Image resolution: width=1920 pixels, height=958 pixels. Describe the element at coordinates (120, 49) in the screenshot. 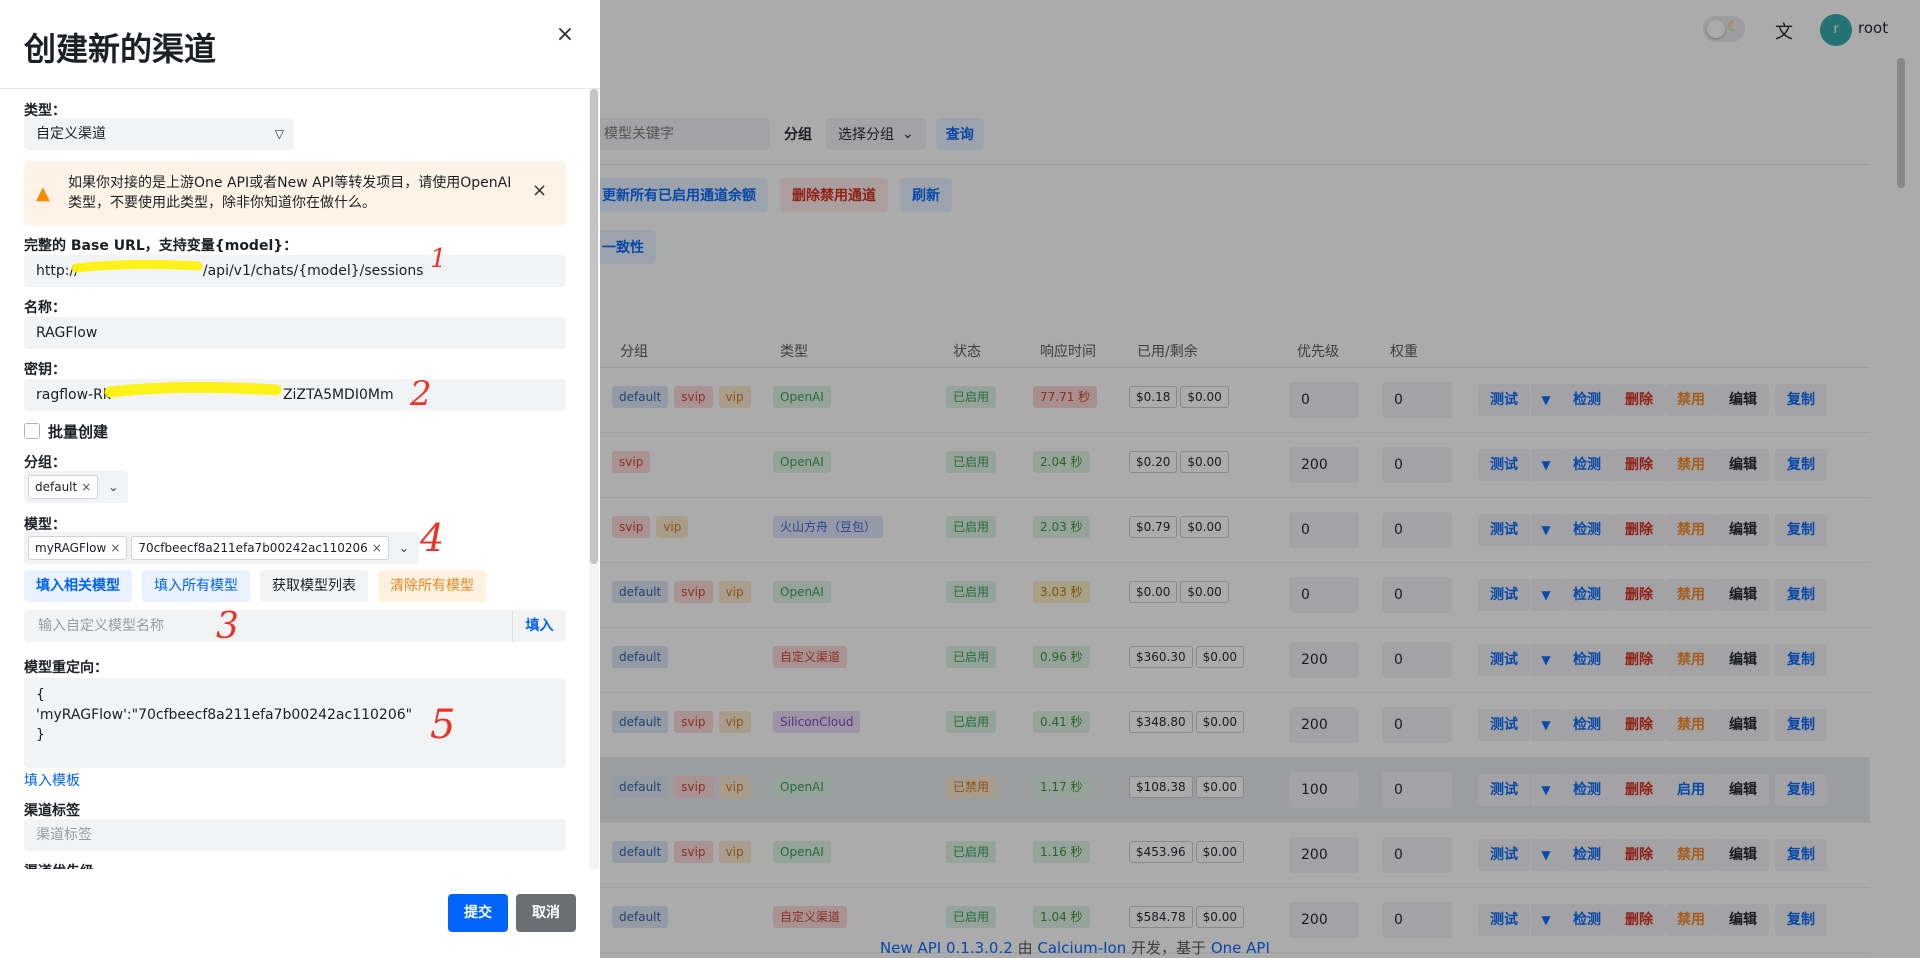

I see `sheet-title: 创建新的渠道` at that location.